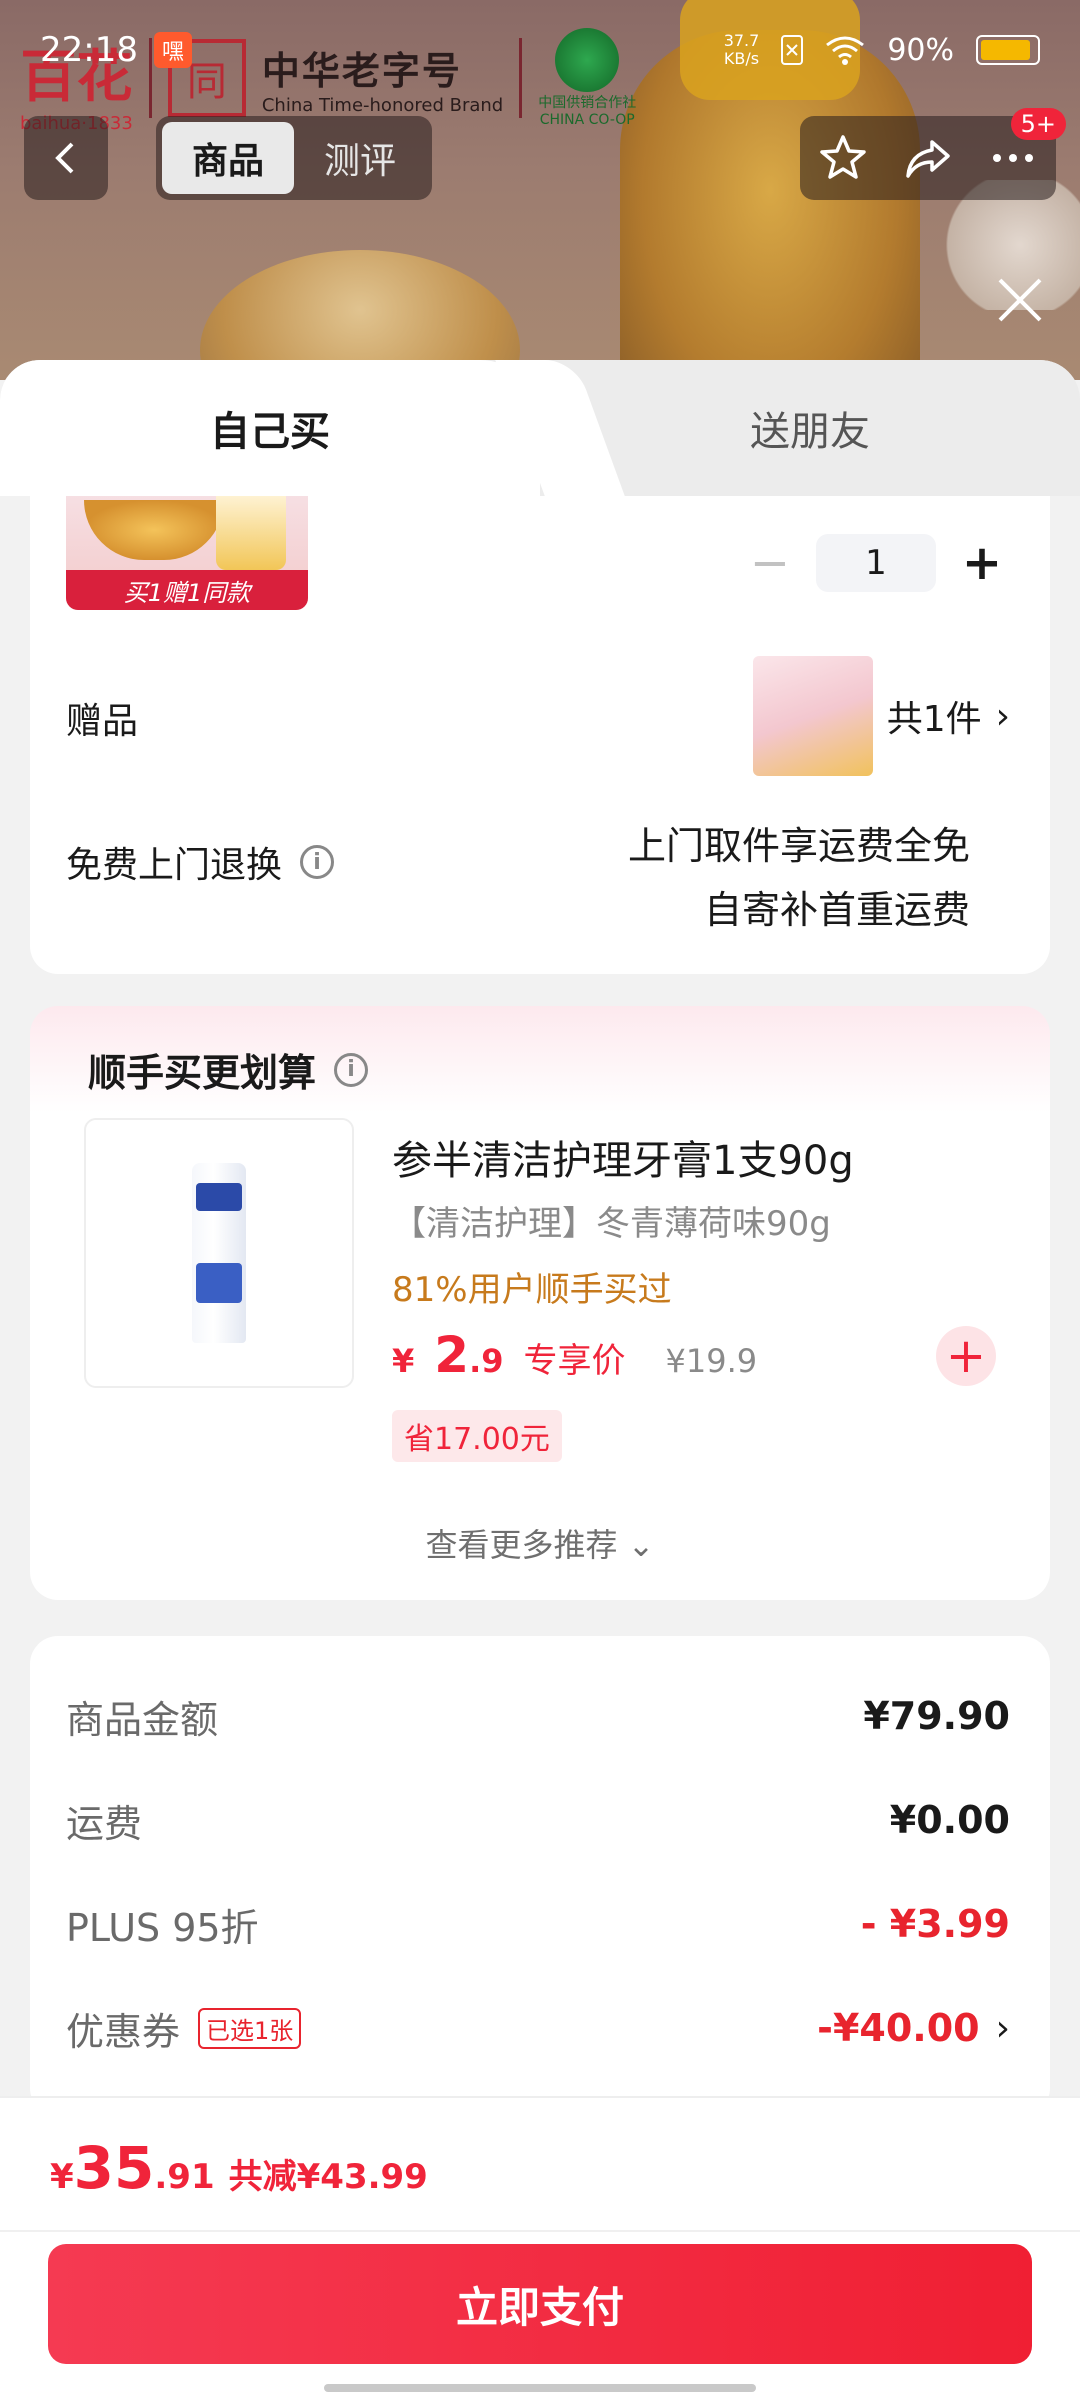 Image resolution: width=1080 pixels, height=2400 pixels. I want to click on more-badge: 5+, so click(1038, 124).